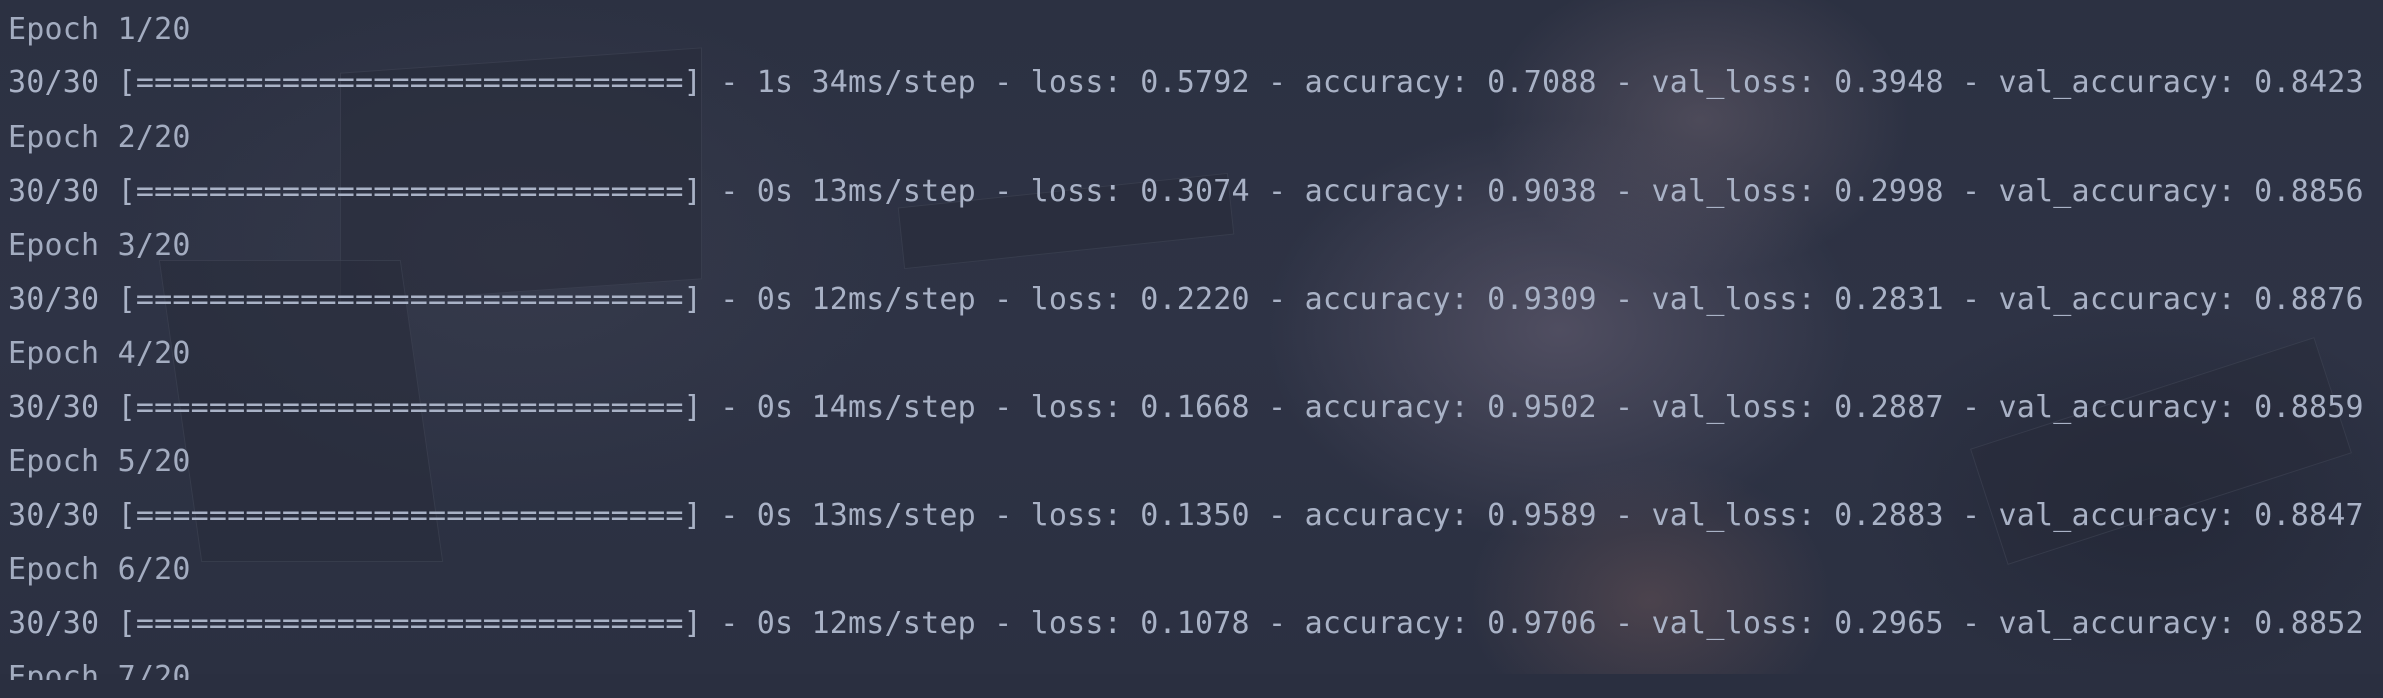 The height and width of the screenshot is (698, 2383). Describe the element at coordinates (99, 353) in the screenshot. I see `epoch-header-4: Epoch 4/20` at that location.